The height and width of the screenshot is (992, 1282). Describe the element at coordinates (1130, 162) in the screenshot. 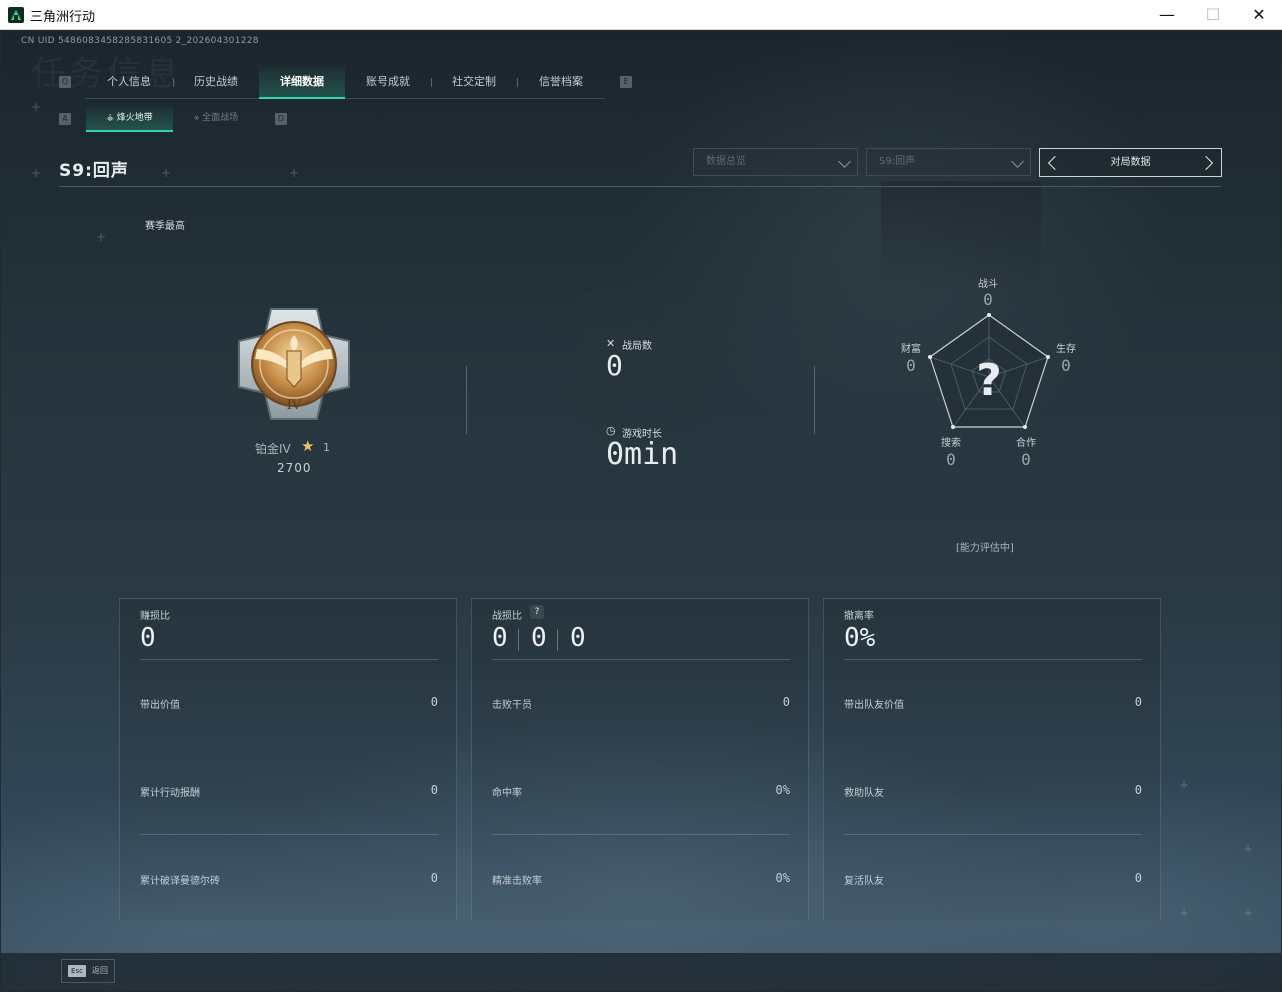

I see `pager-label: 对局数据` at that location.